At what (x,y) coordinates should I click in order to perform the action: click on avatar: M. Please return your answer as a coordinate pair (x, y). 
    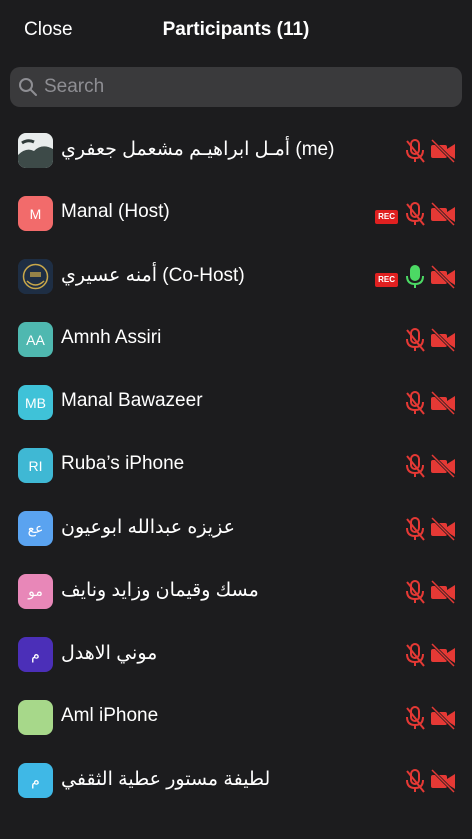
    Looking at the image, I should click on (35, 213).